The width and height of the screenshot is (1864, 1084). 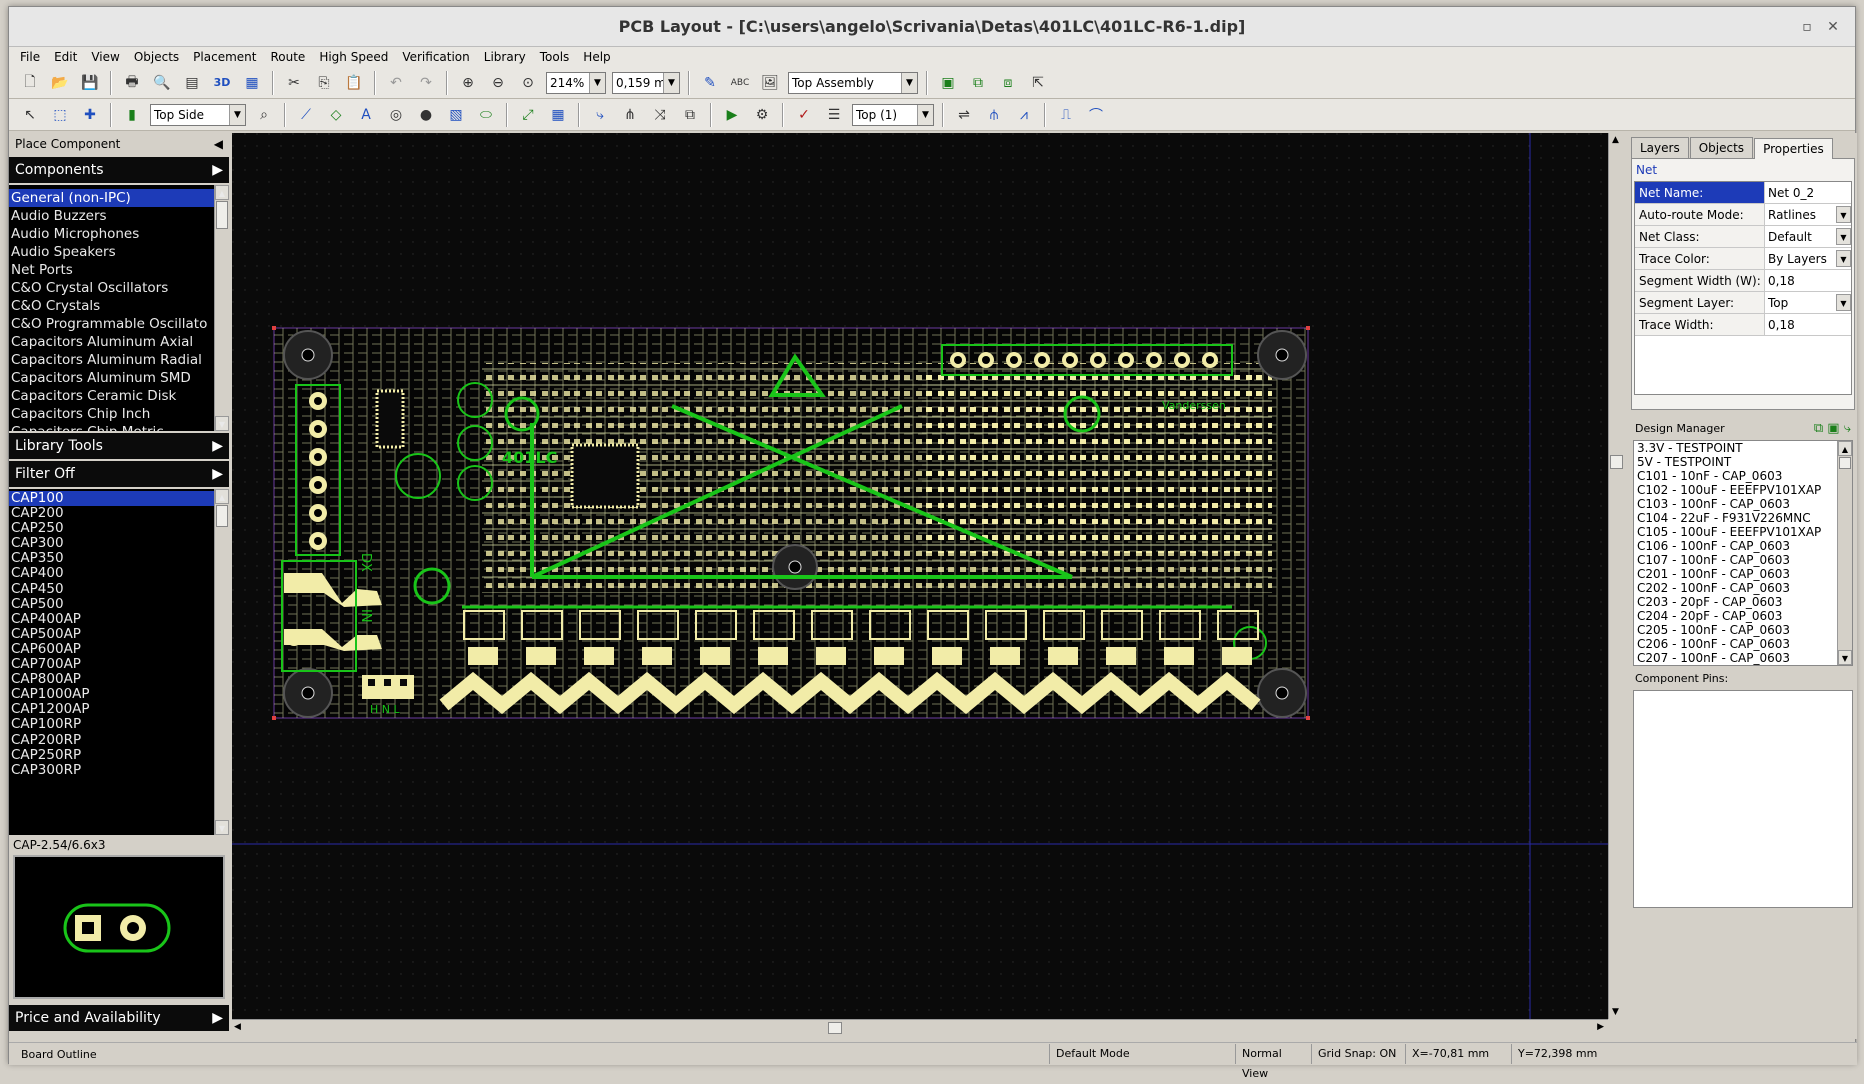 What do you see at coordinates (732, 115) in the screenshot?
I see `run-autoroute-icon: ▶` at bounding box center [732, 115].